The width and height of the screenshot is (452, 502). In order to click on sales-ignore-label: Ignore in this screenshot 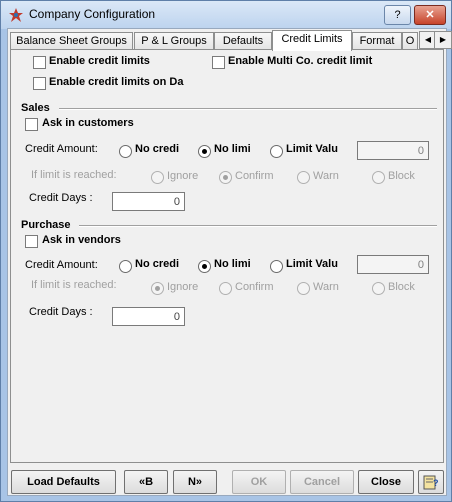, I will do `click(183, 176)`.